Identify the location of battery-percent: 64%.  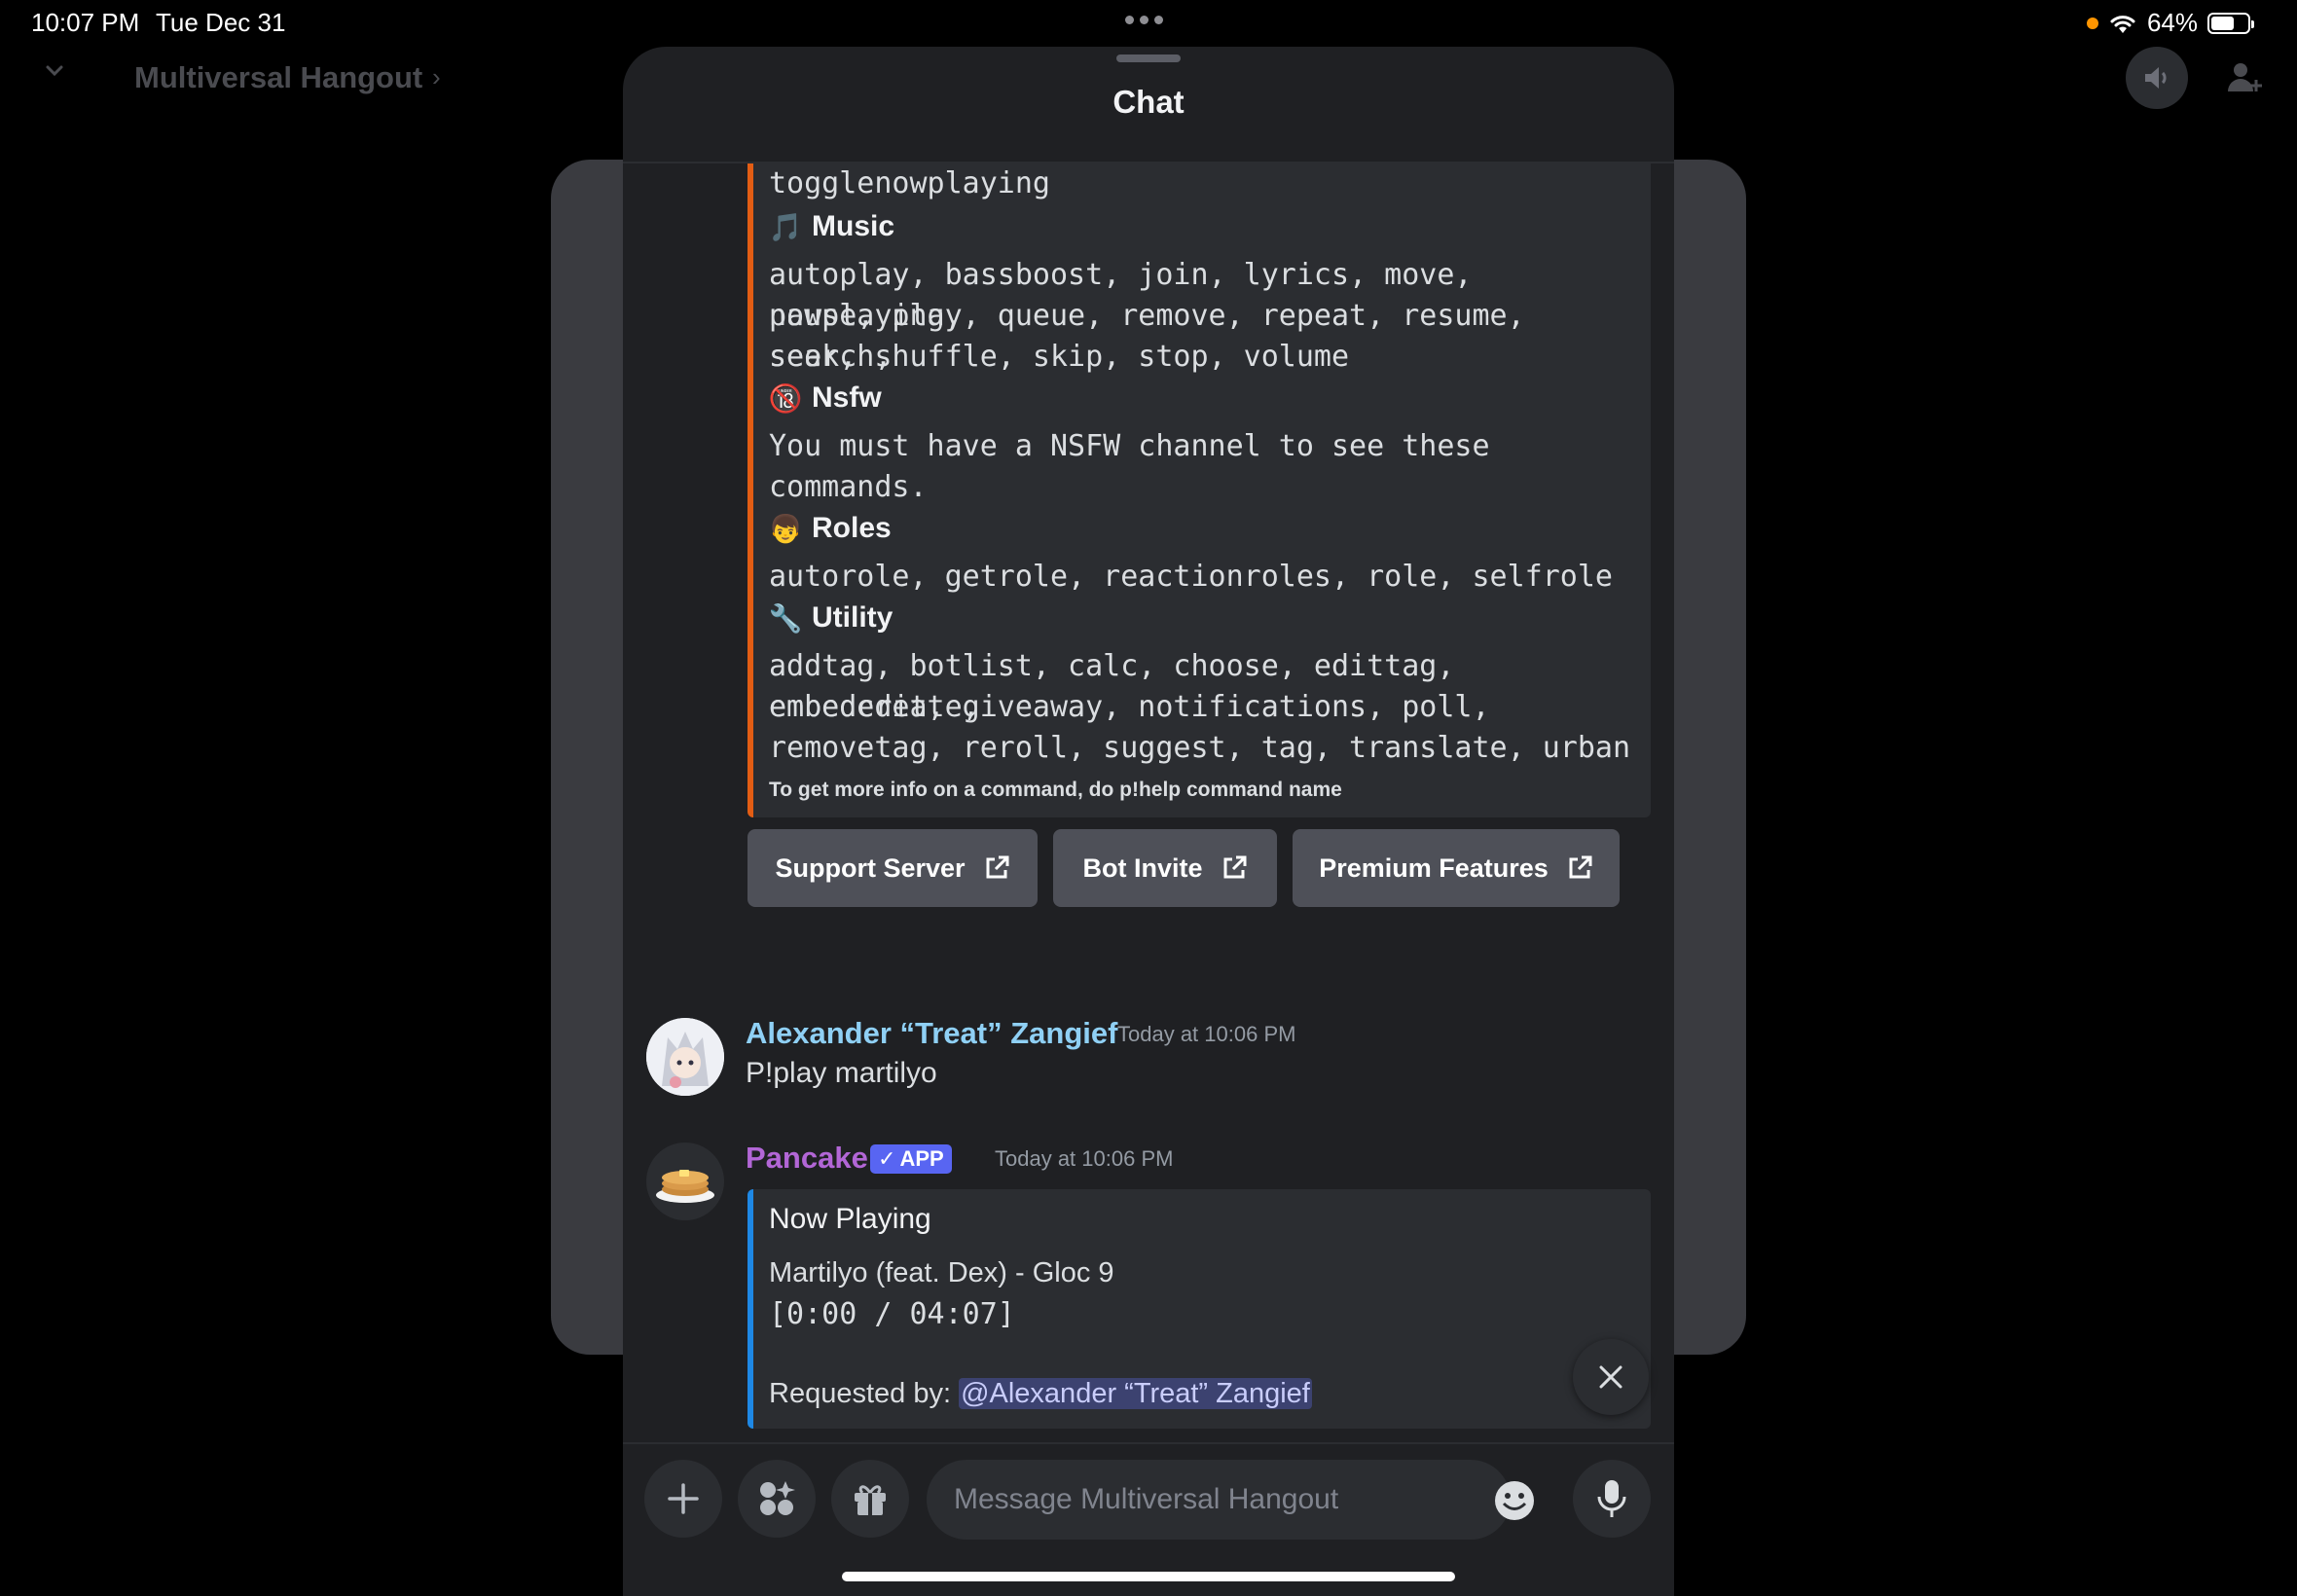
(2172, 22).